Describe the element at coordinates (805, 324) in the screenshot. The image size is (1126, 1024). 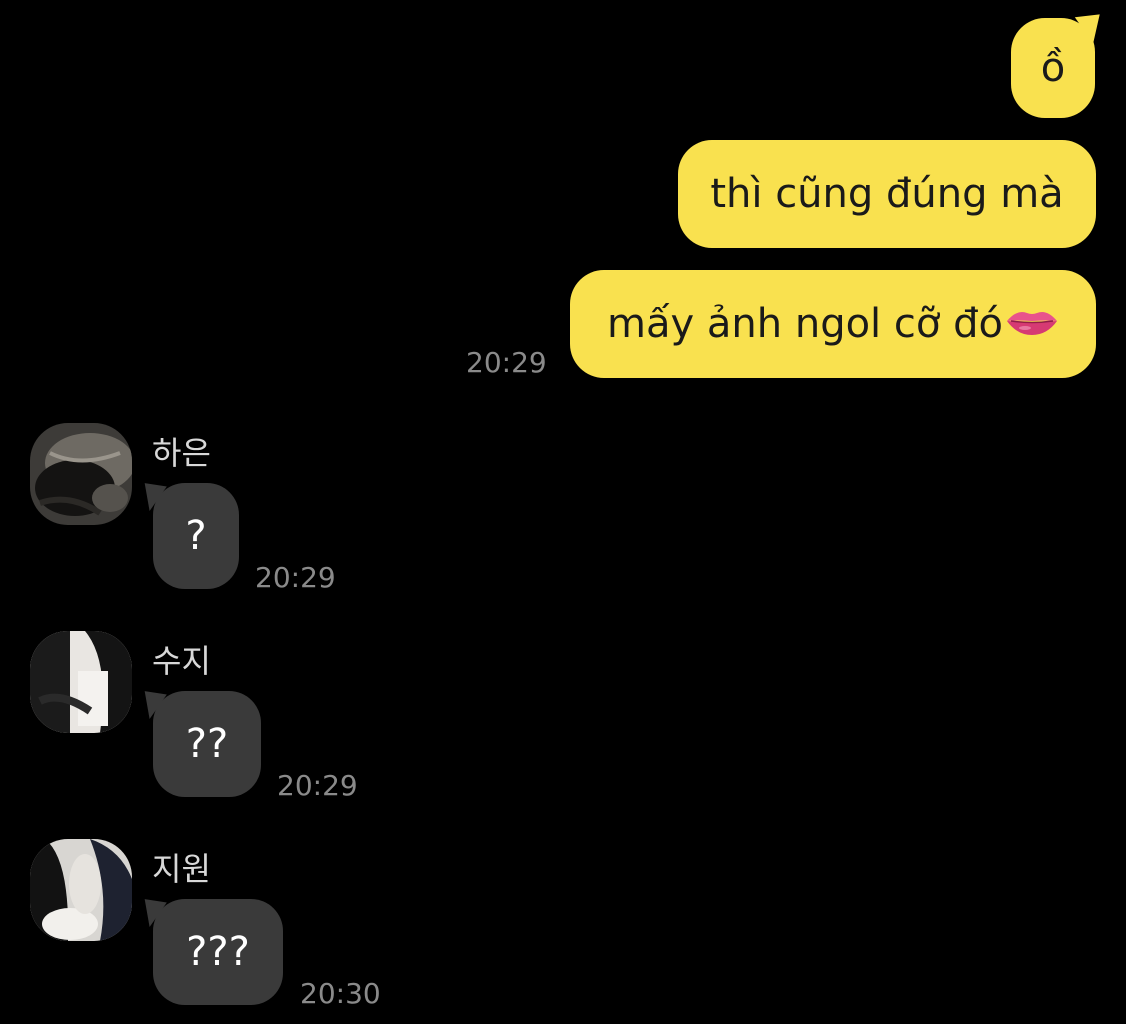
I see `message-text: mấy ảnh ngol cỡ đó` at that location.